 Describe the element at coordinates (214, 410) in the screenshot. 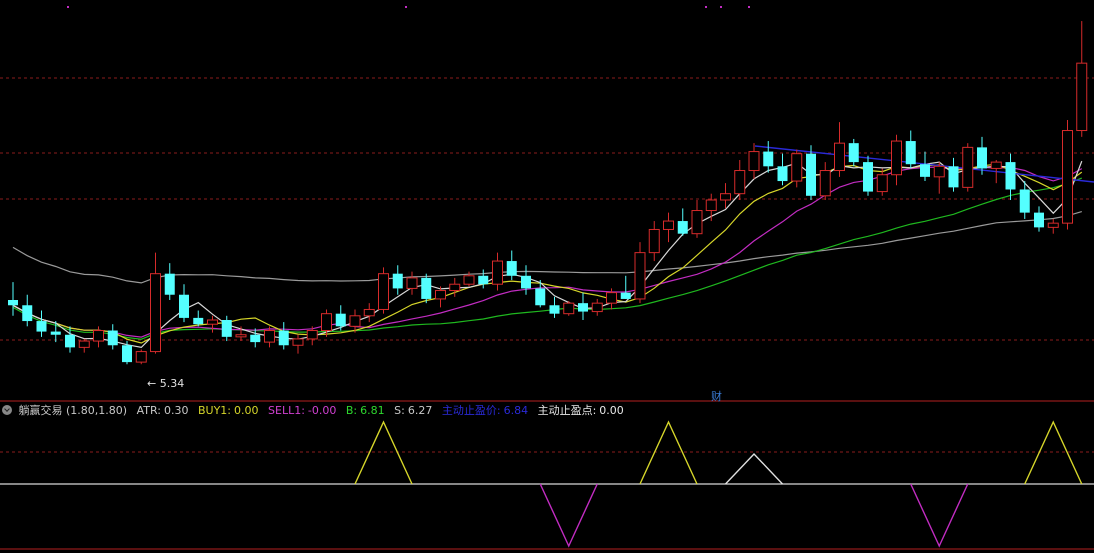

I see `buy1-label: BUY1:` at that location.